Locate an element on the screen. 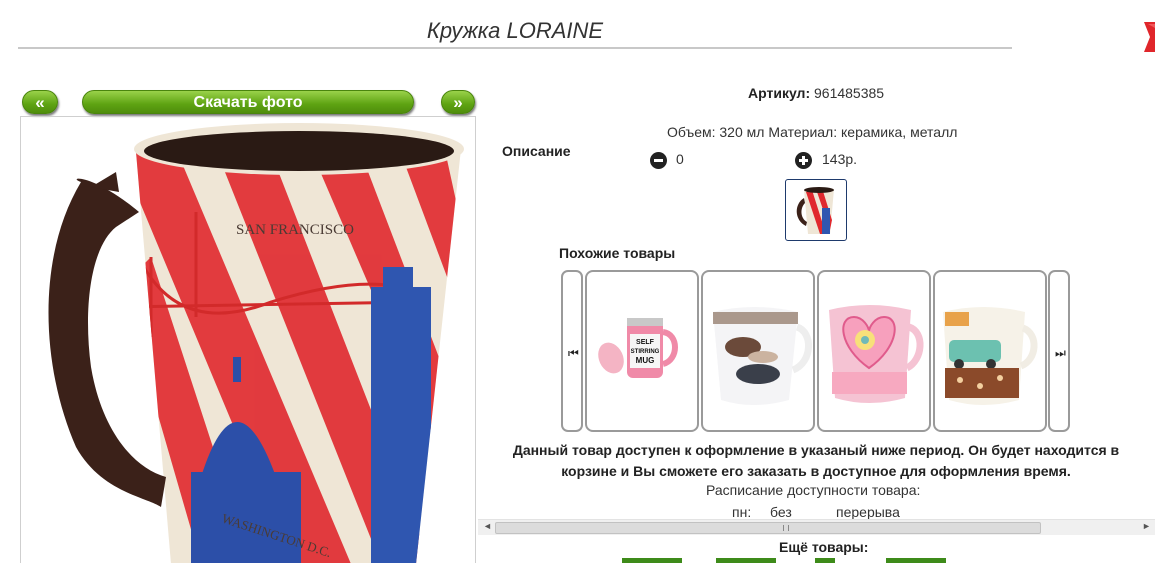 The height and width of the screenshot is (563, 1155). schedule-from: без is located at coordinates (781, 512).